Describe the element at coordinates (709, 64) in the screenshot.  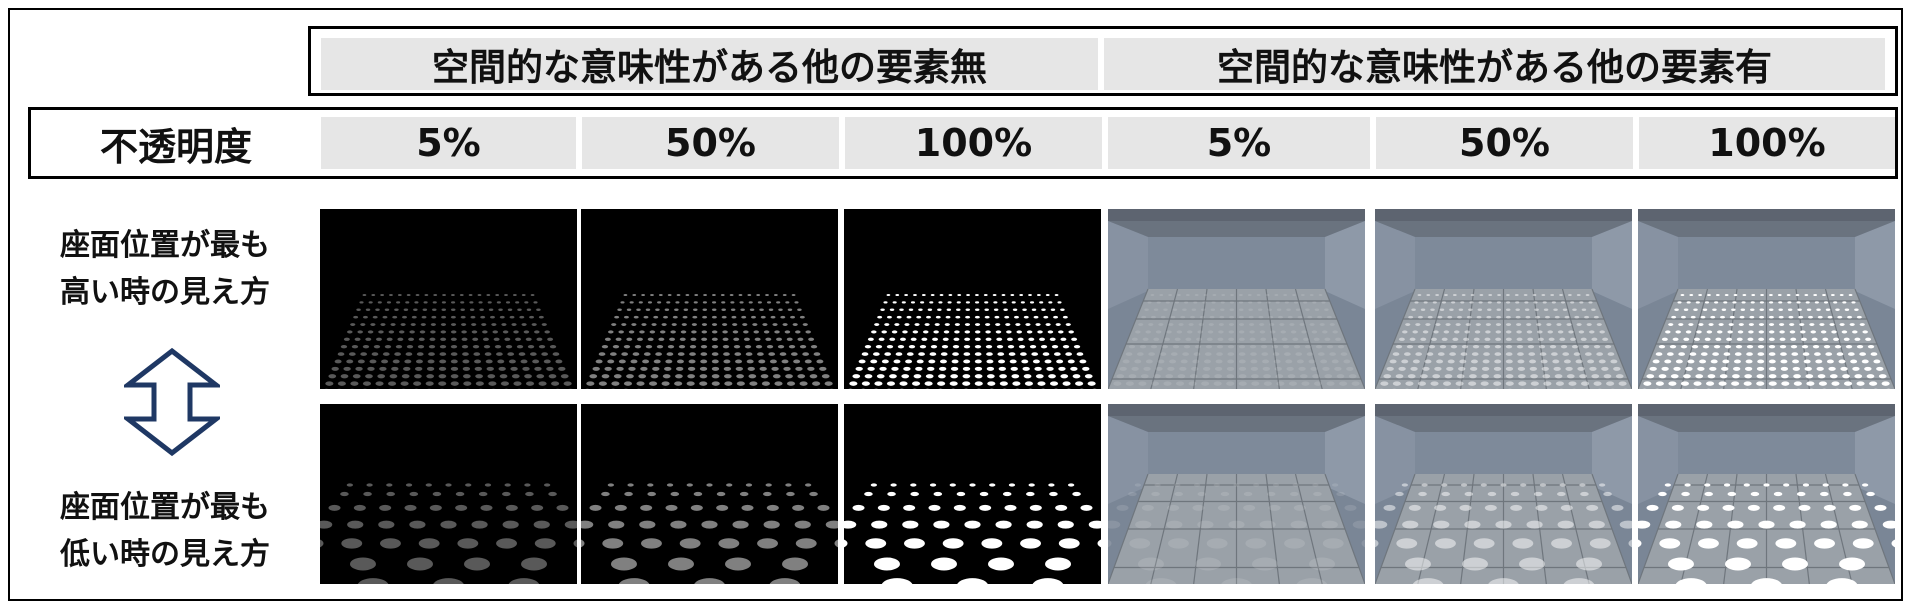
I see `condition-without-elements: 空間的な意味性がある他の要素無` at that location.